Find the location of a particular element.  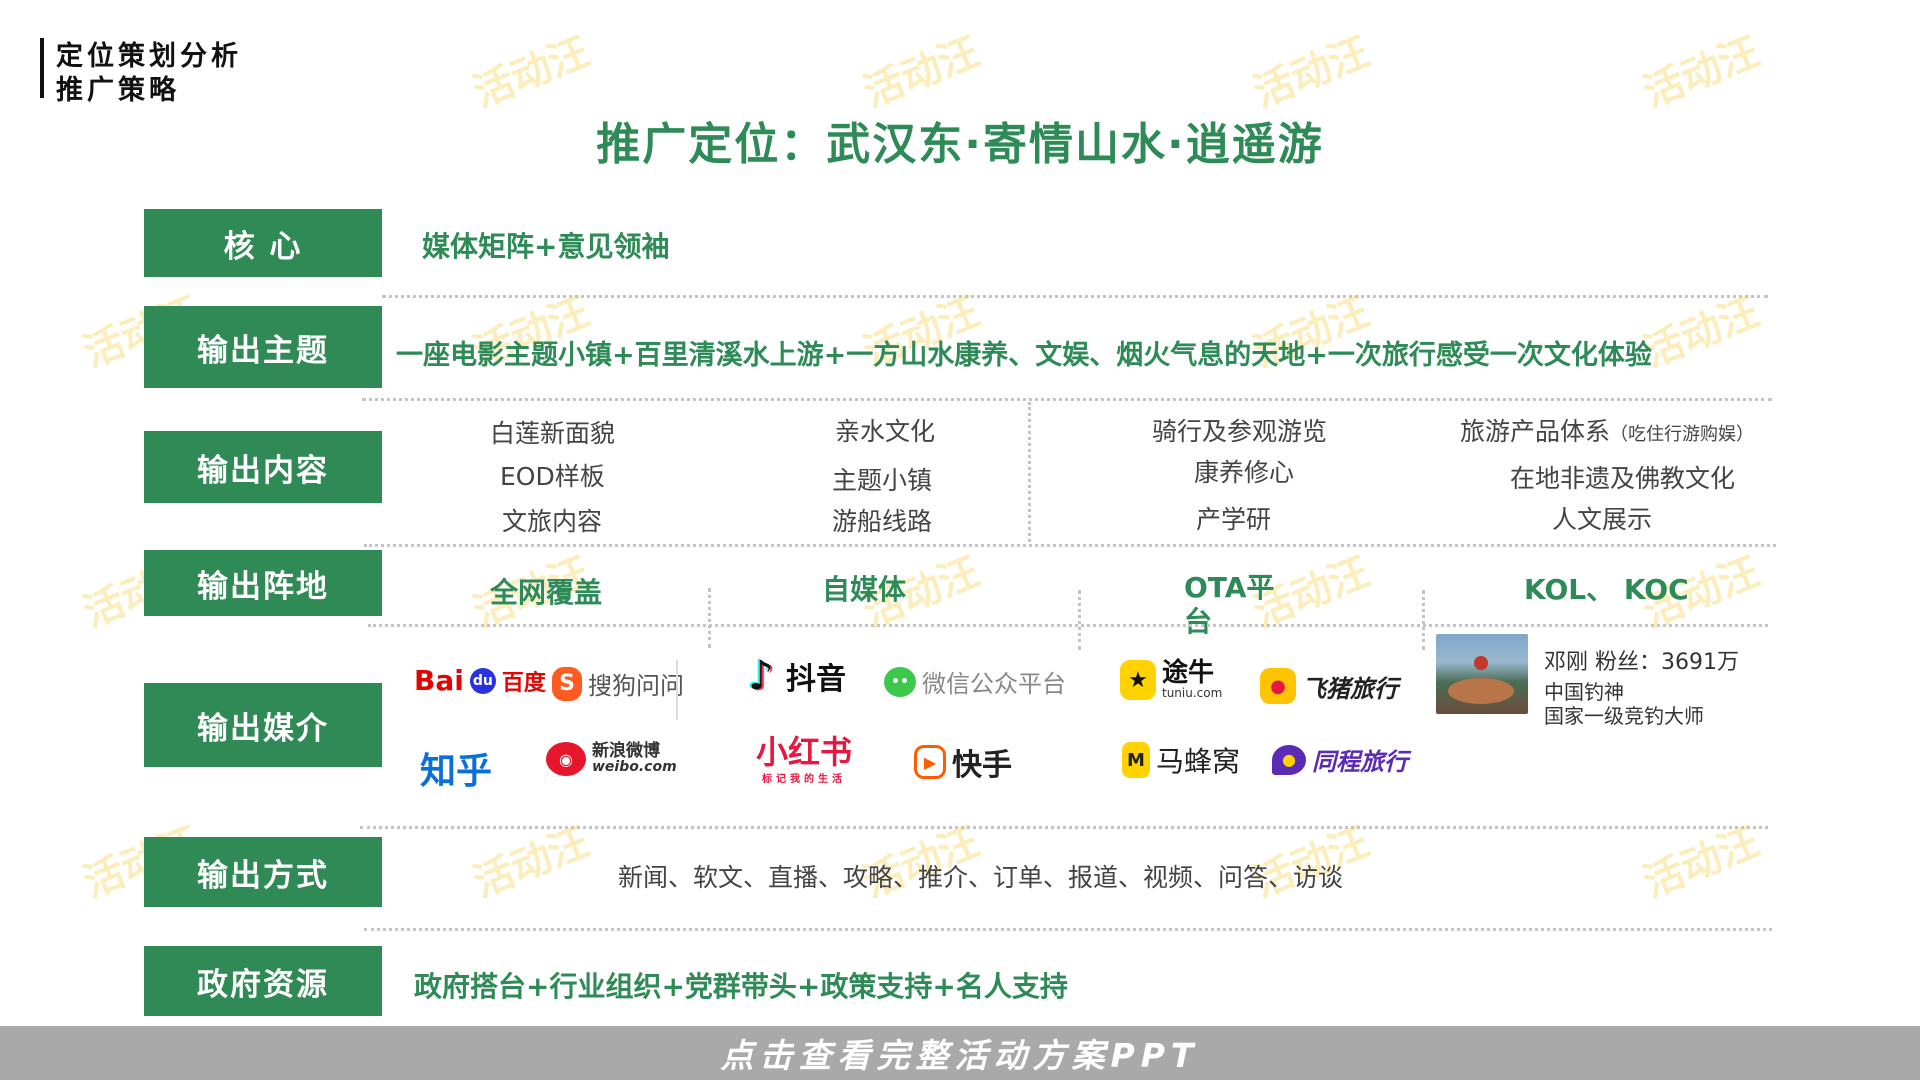

weibo-logo-cn: 新浪微博 is located at coordinates (626, 751).